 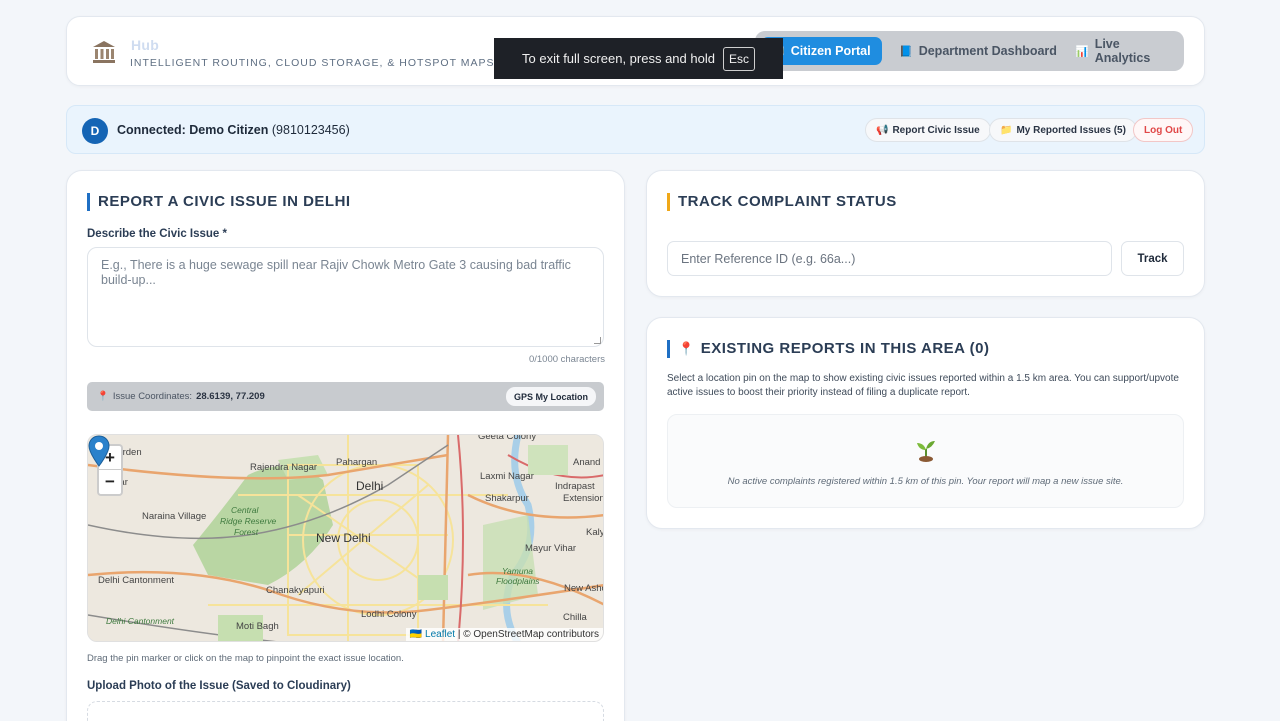 What do you see at coordinates (110, 482) in the screenshot?
I see `zoom-out-button: −` at bounding box center [110, 482].